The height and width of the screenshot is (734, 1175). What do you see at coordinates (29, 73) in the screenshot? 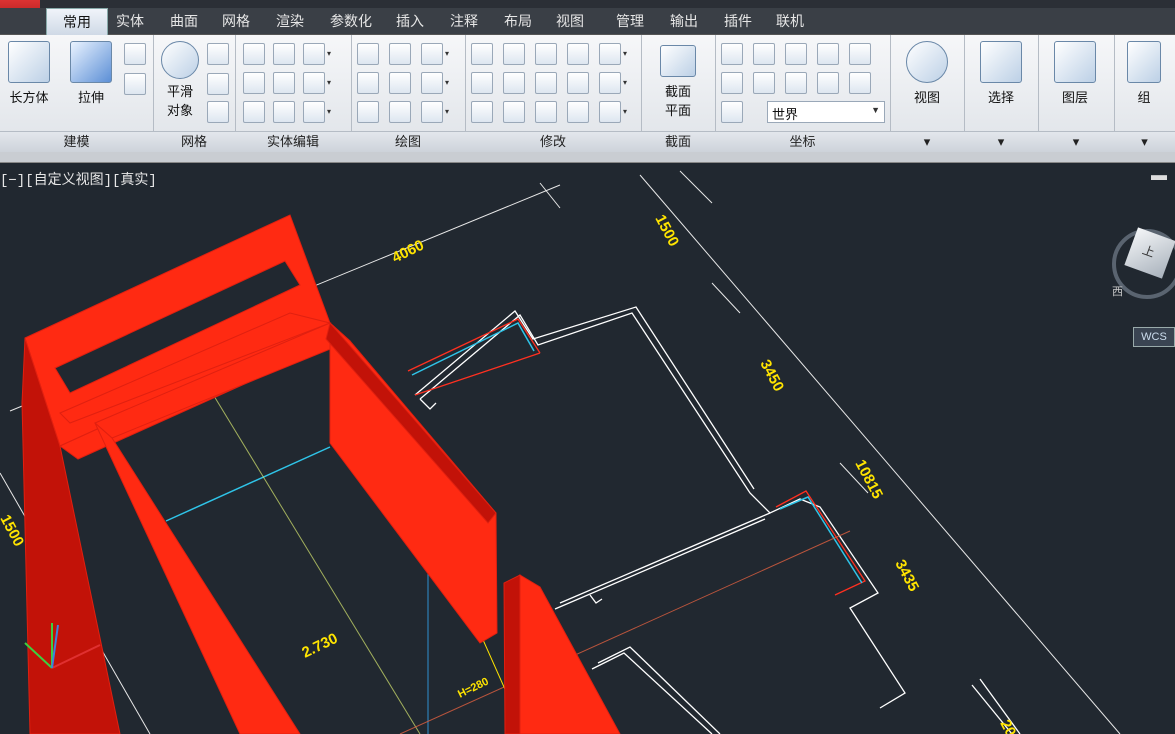
I see `box-button: 长方体` at bounding box center [29, 73].